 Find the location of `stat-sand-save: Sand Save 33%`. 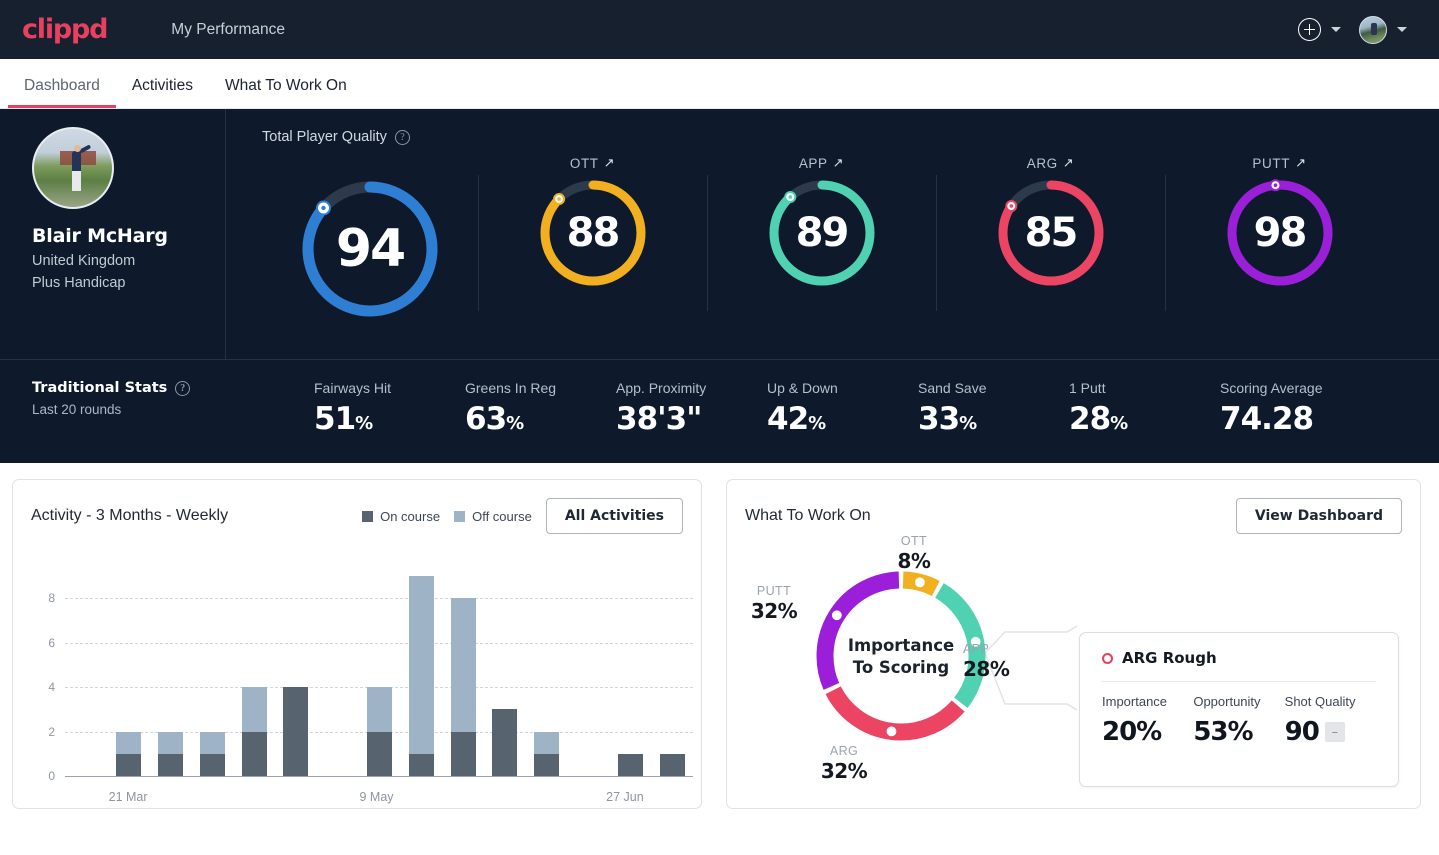

stat-sand-save: Sand Save 33% is located at coordinates (993, 408).